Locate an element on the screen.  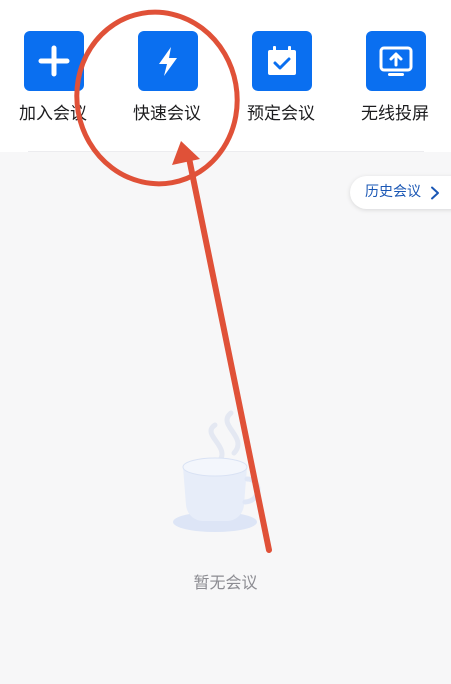
lightning-icon is located at coordinates (168, 61).